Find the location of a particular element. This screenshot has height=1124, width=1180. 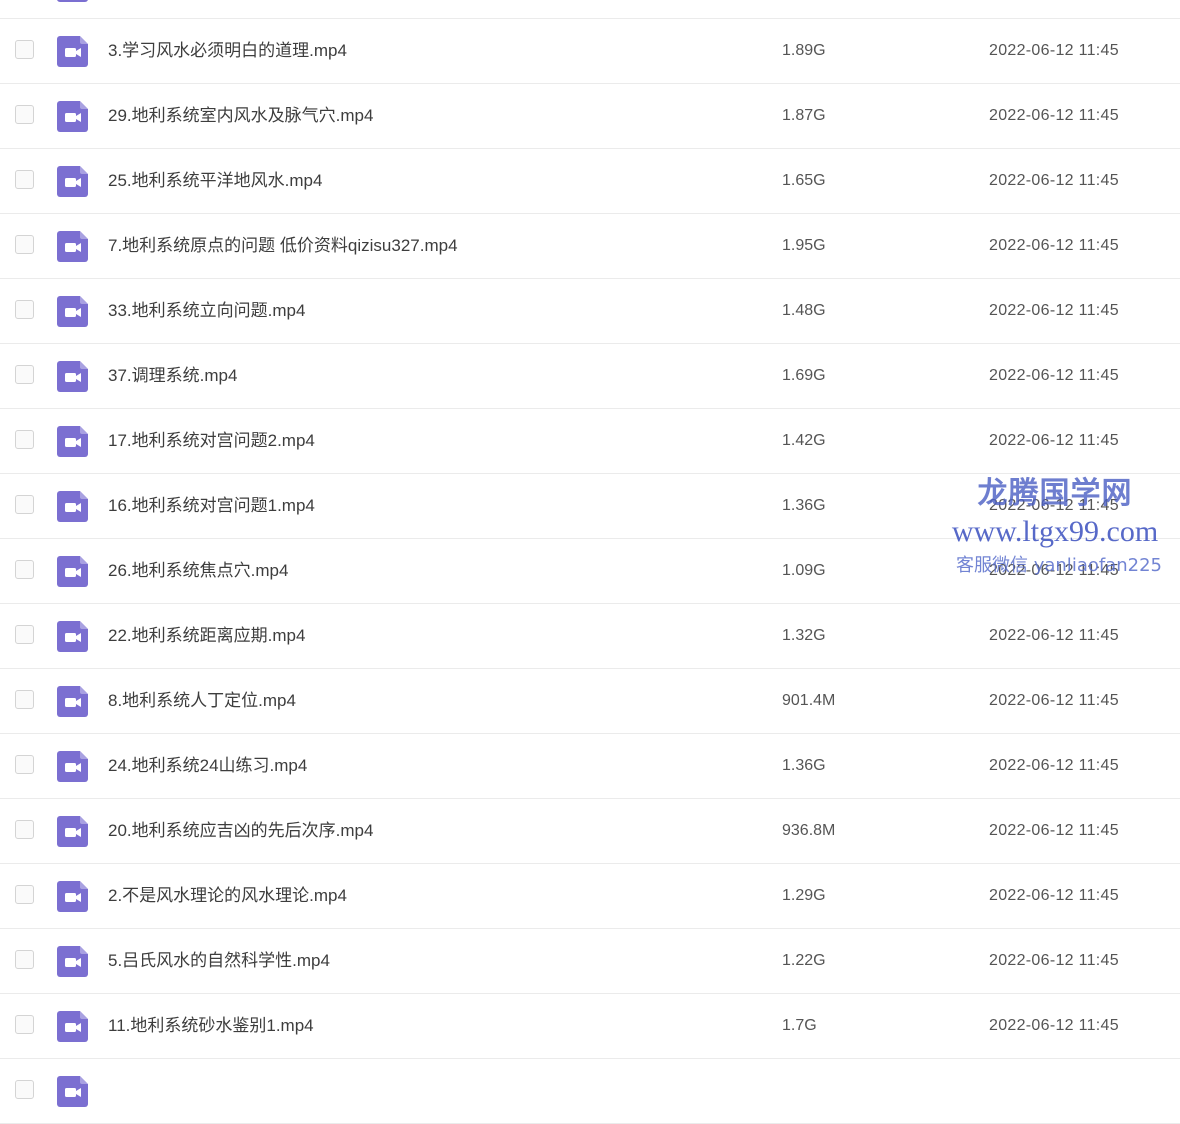

file-name: 5.吕氏风水的自然科学性.mp4 is located at coordinates (219, 961).